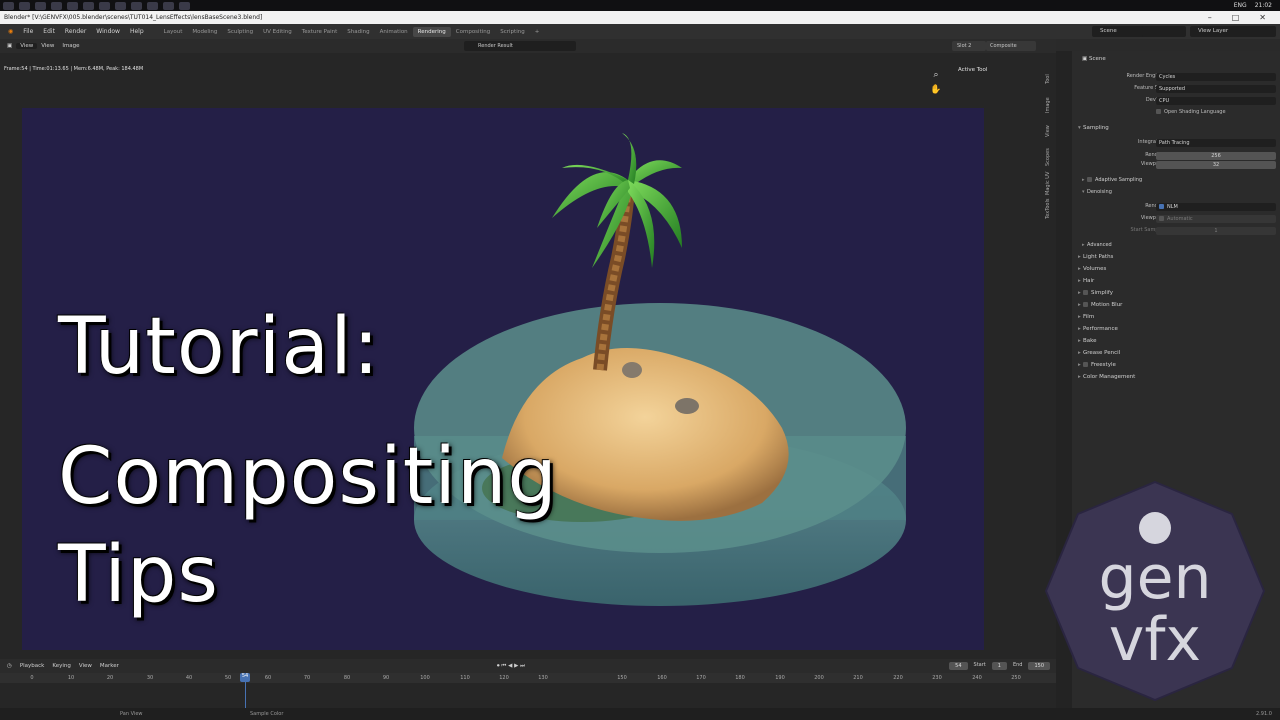 This screenshot has height=720, width=1280. Describe the element at coordinates (1011, 46) in the screenshot. I see `pass-dropdown: Composite` at that location.